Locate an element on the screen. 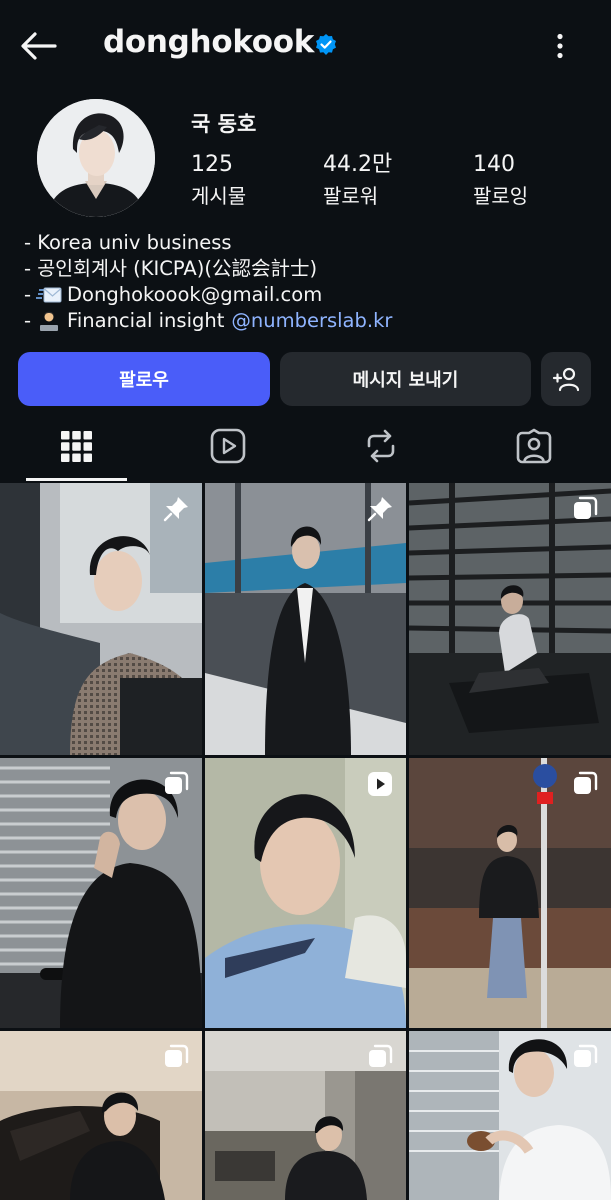  grid-icon is located at coordinates (76, 446).